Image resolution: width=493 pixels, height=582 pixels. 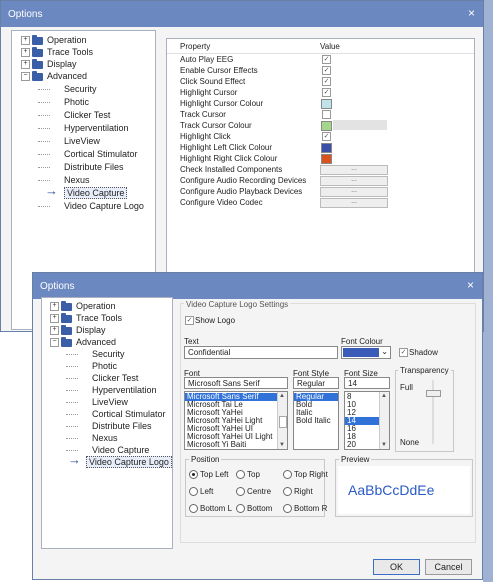 What do you see at coordinates (320, 59) in the screenshot?
I see `grid-row: Auto Play EEG ✓` at bounding box center [320, 59].